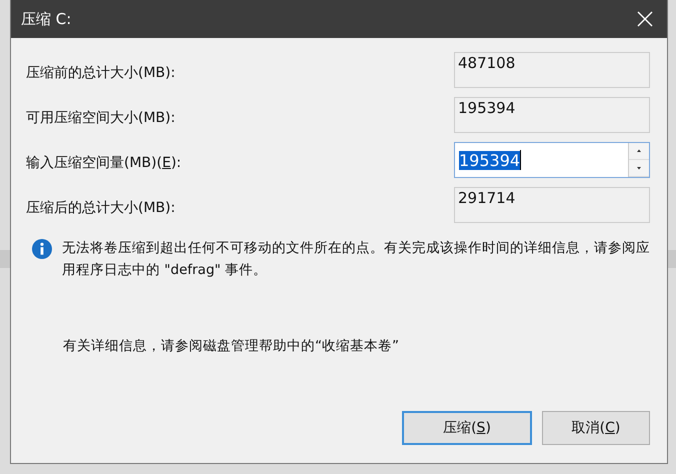 The image size is (676, 474). What do you see at coordinates (46, 19) in the screenshot?
I see `window-title: 压缩 C:` at bounding box center [46, 19].